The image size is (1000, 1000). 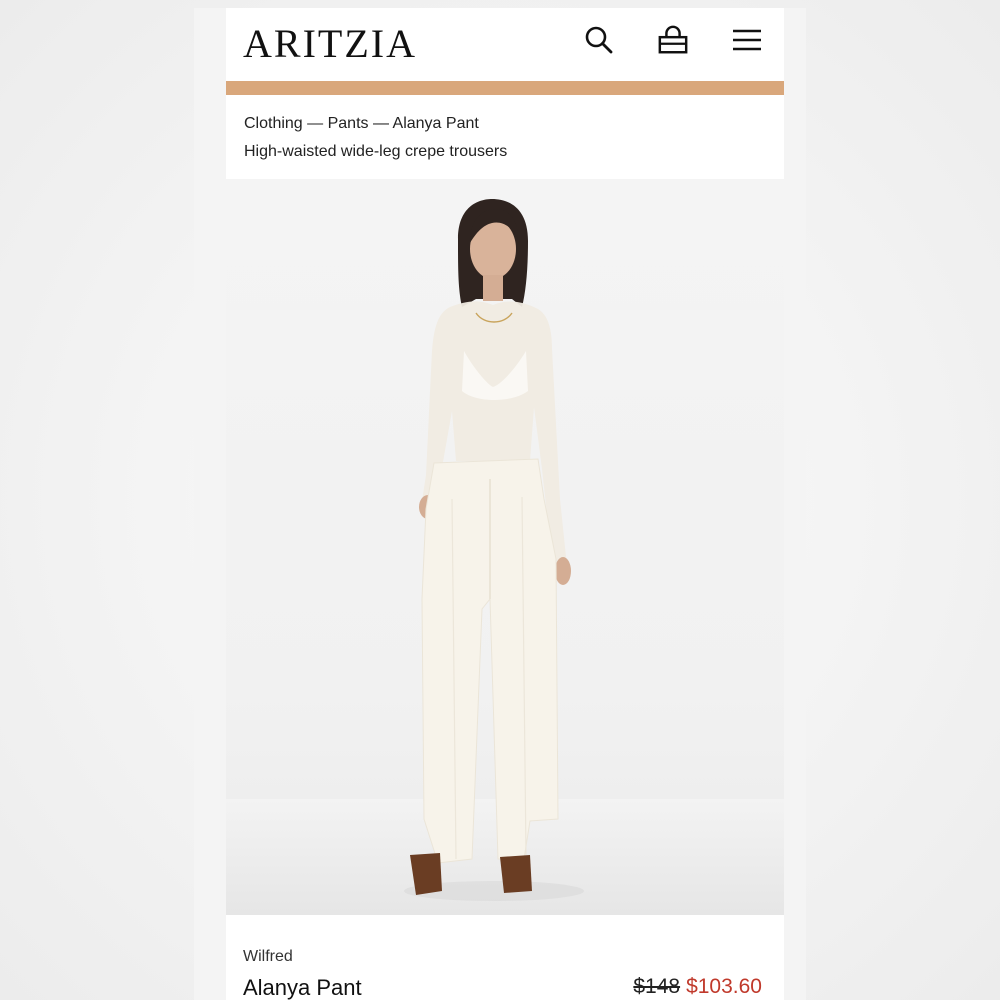 What do you see at coordinates (657, 986) in the screenshot?
I see `original-price: $148` at bounding box center [657, 986].